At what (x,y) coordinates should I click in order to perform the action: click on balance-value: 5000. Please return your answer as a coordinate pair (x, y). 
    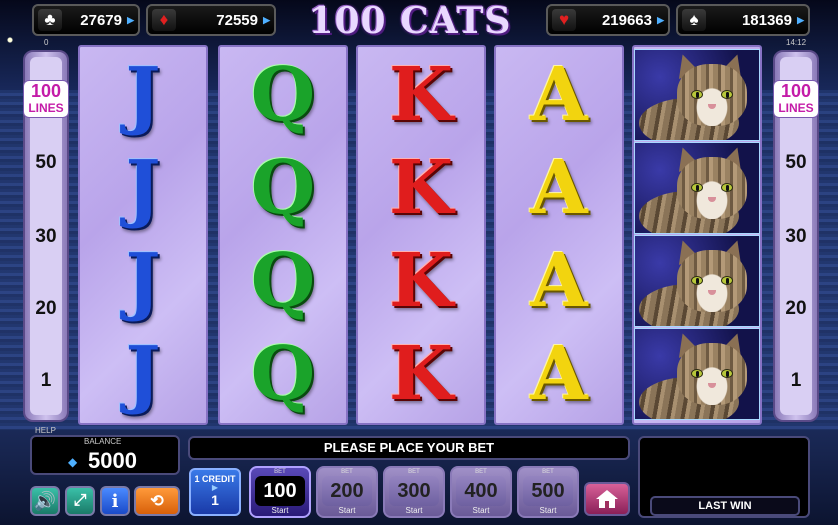
    Looking at the image, I should click on (112, 460).